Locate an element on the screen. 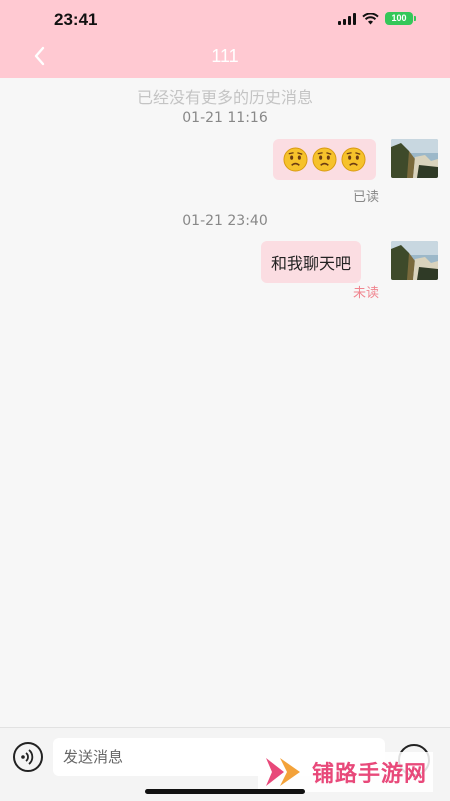 This screenshot has height=801, width=450. voice-input-button is located at coordinates (28, 757).